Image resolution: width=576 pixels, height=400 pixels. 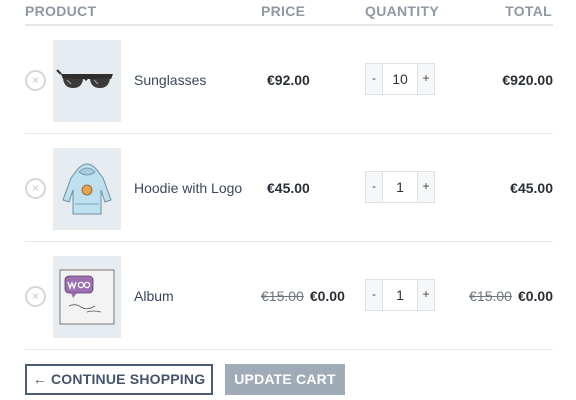 I want to click on product-name-link: Hoodie with Logo, so click(x=188, y=188).